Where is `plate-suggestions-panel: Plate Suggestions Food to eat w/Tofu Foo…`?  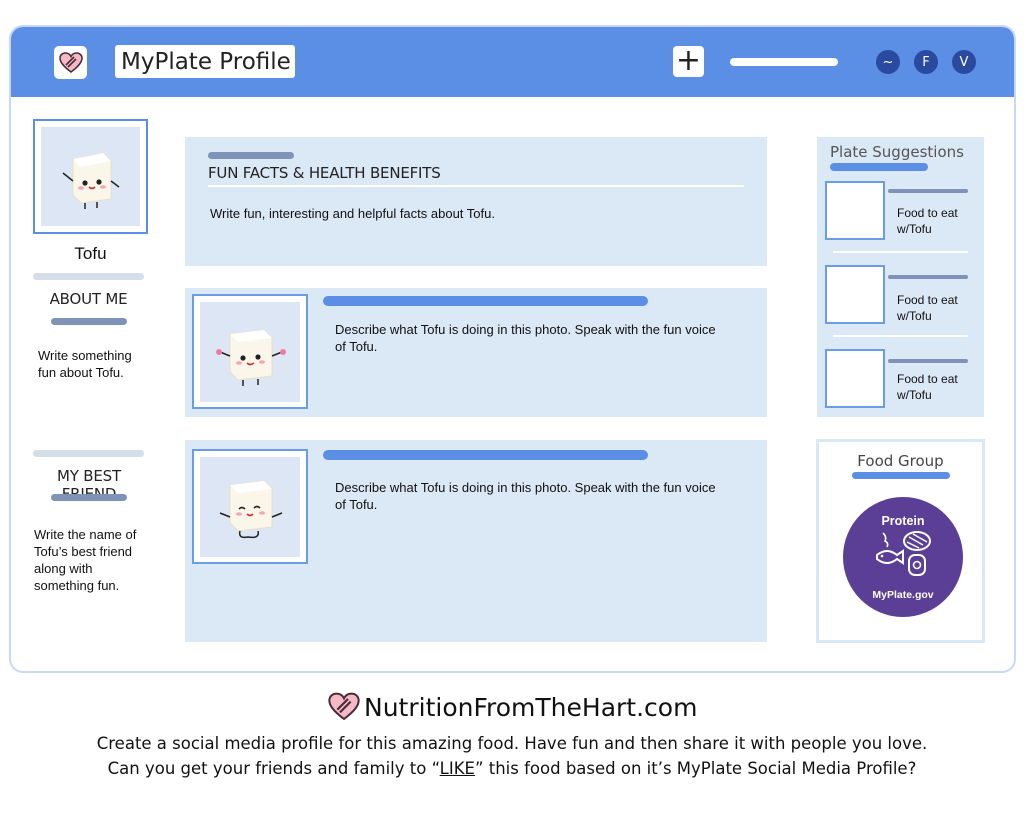 plate-suggestions-panel: Plate Suggestions Food to eat w/Tofu Foo… is located at coordinates (900, 277).